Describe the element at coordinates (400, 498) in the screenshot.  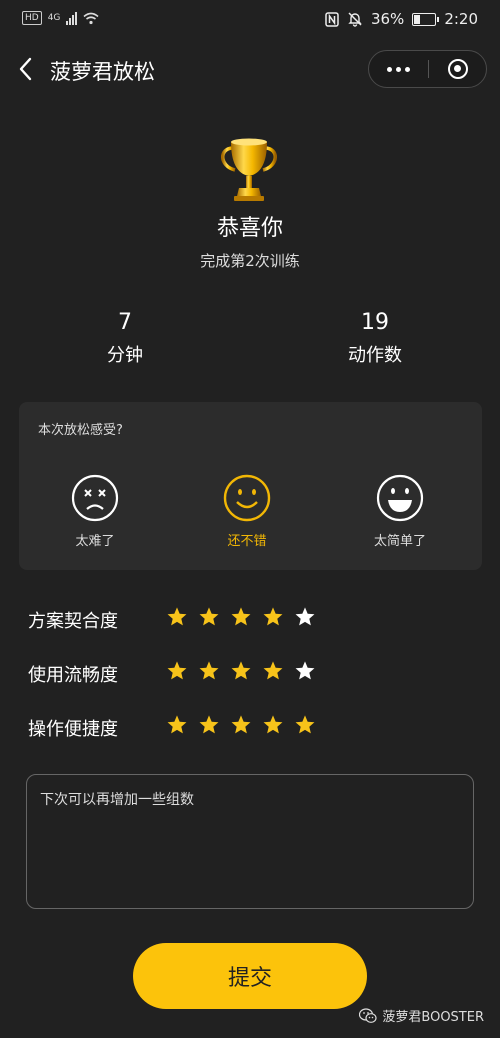
I see `laugh-face-icon` at that location.